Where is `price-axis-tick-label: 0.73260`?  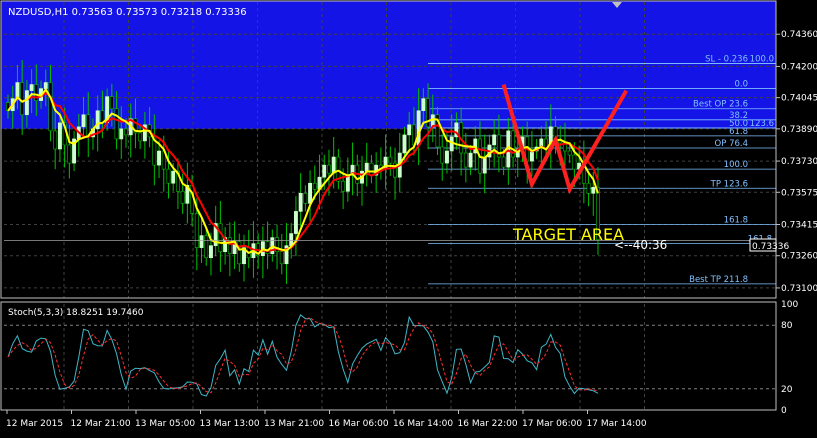 price-axis-tick-label: 0.73260 is located at coordinates (799, 257).